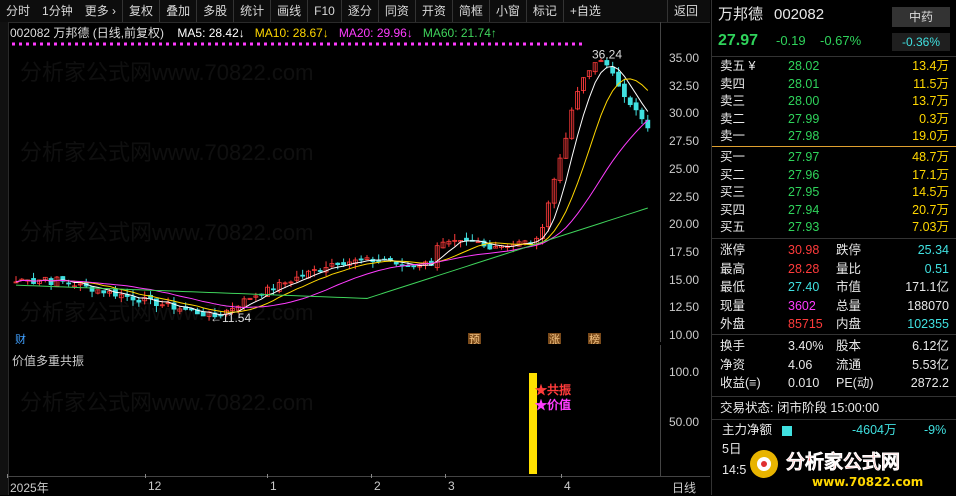  What do you see at coordinates (738, 66) in the screenshot?
I see `asks-label: 卖五 ¥` at bounding box center [738, 66].